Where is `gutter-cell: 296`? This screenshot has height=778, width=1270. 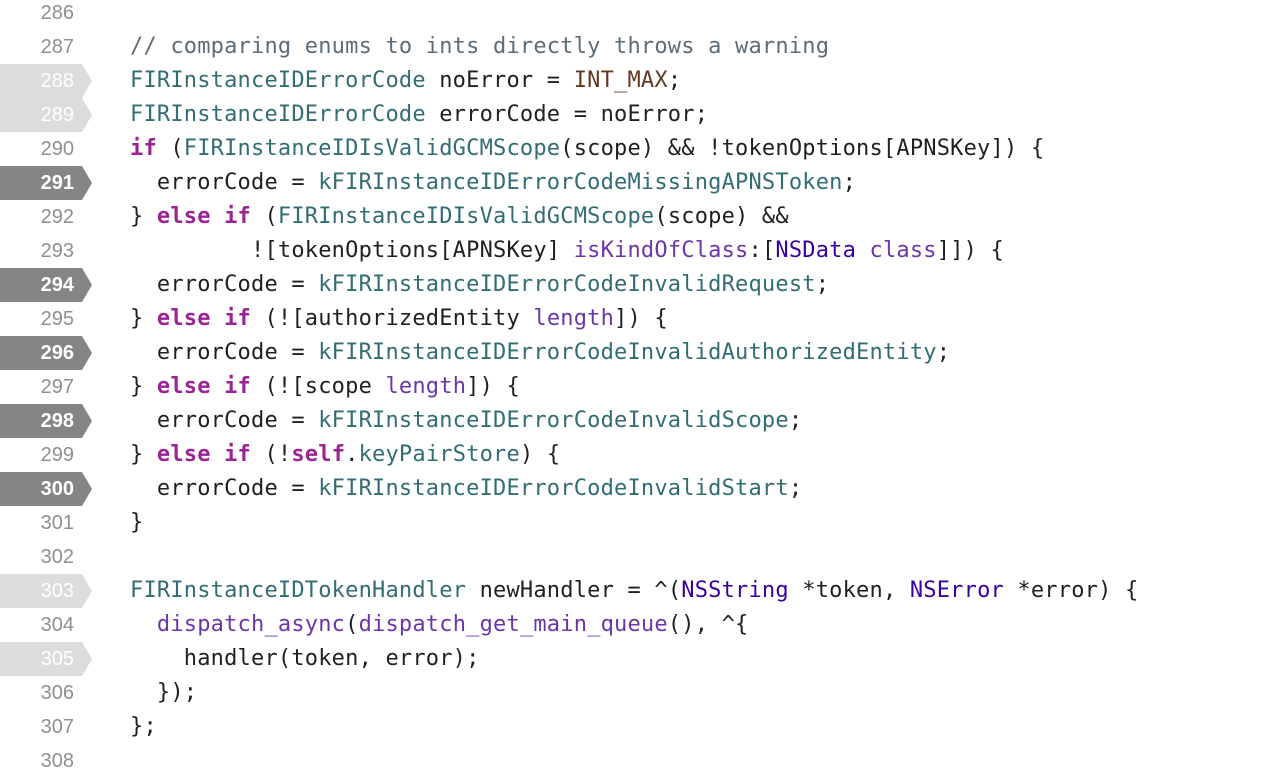
gutter-cell: 296 is located at coordinates (46, 353).